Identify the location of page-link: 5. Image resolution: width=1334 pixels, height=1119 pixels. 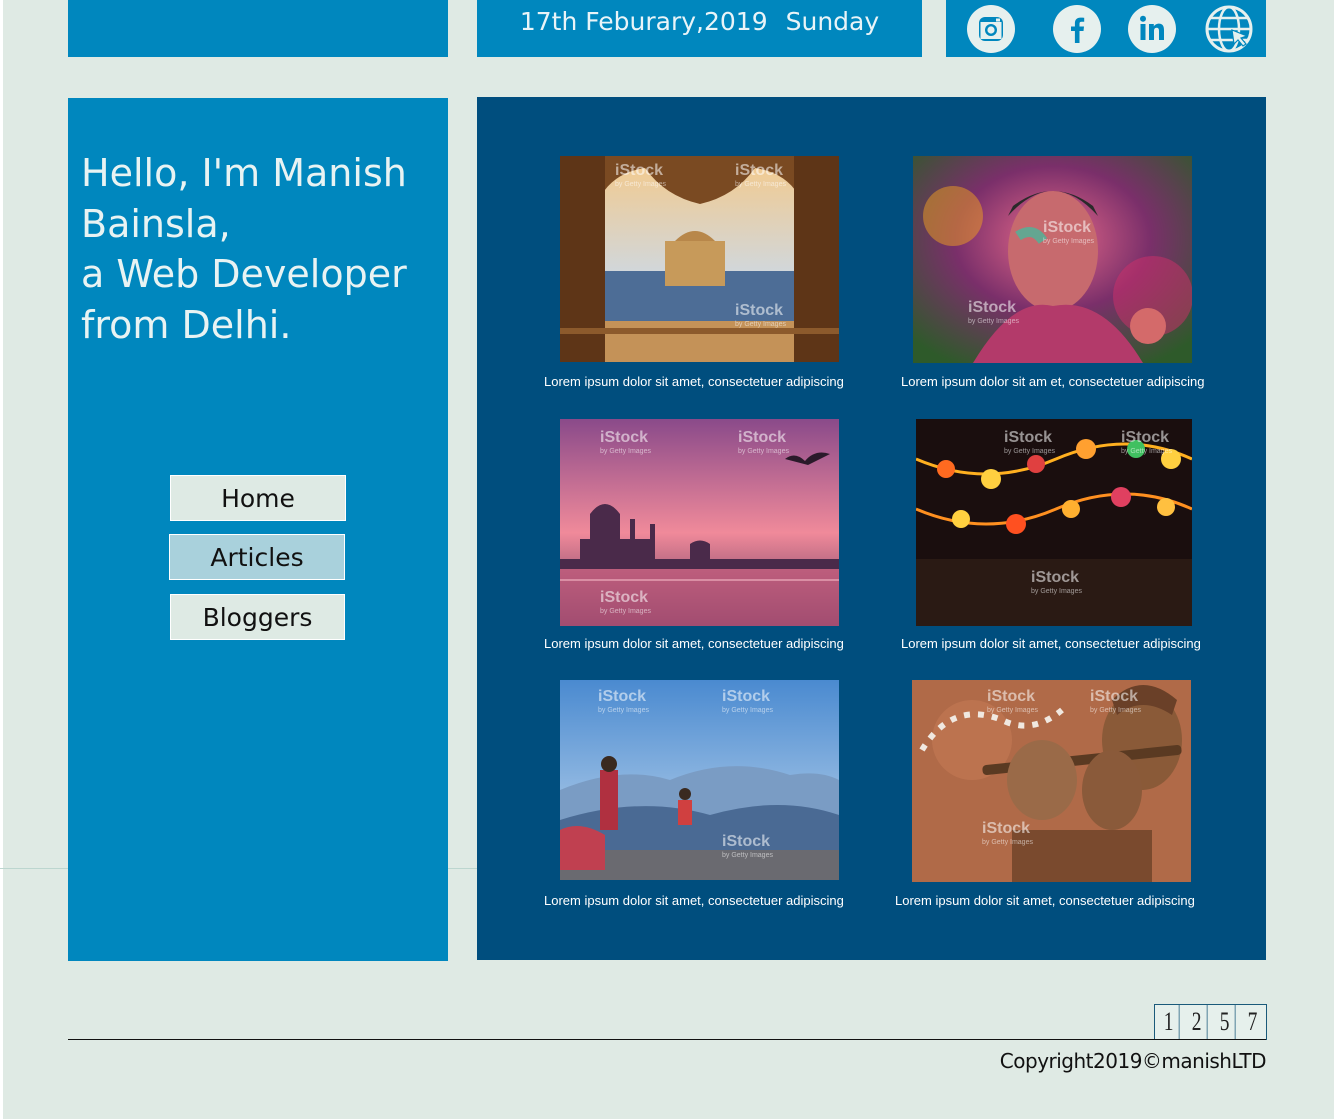
(1225, 1022).